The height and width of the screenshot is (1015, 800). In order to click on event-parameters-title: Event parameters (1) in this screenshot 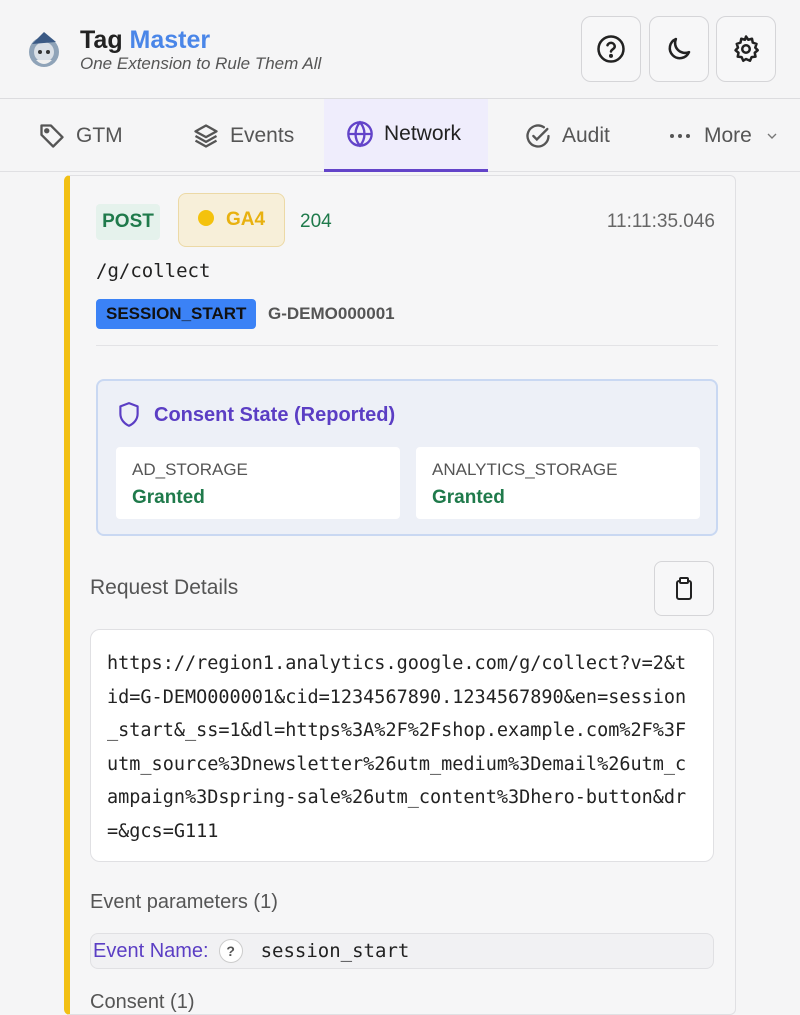, I will do `click(184, 902)`.